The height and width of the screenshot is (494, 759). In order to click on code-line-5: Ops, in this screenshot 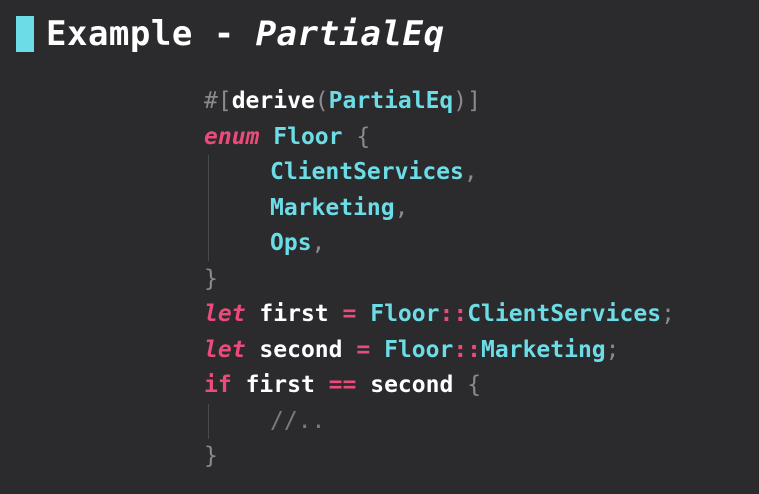, I will do `click(439, 244)`.